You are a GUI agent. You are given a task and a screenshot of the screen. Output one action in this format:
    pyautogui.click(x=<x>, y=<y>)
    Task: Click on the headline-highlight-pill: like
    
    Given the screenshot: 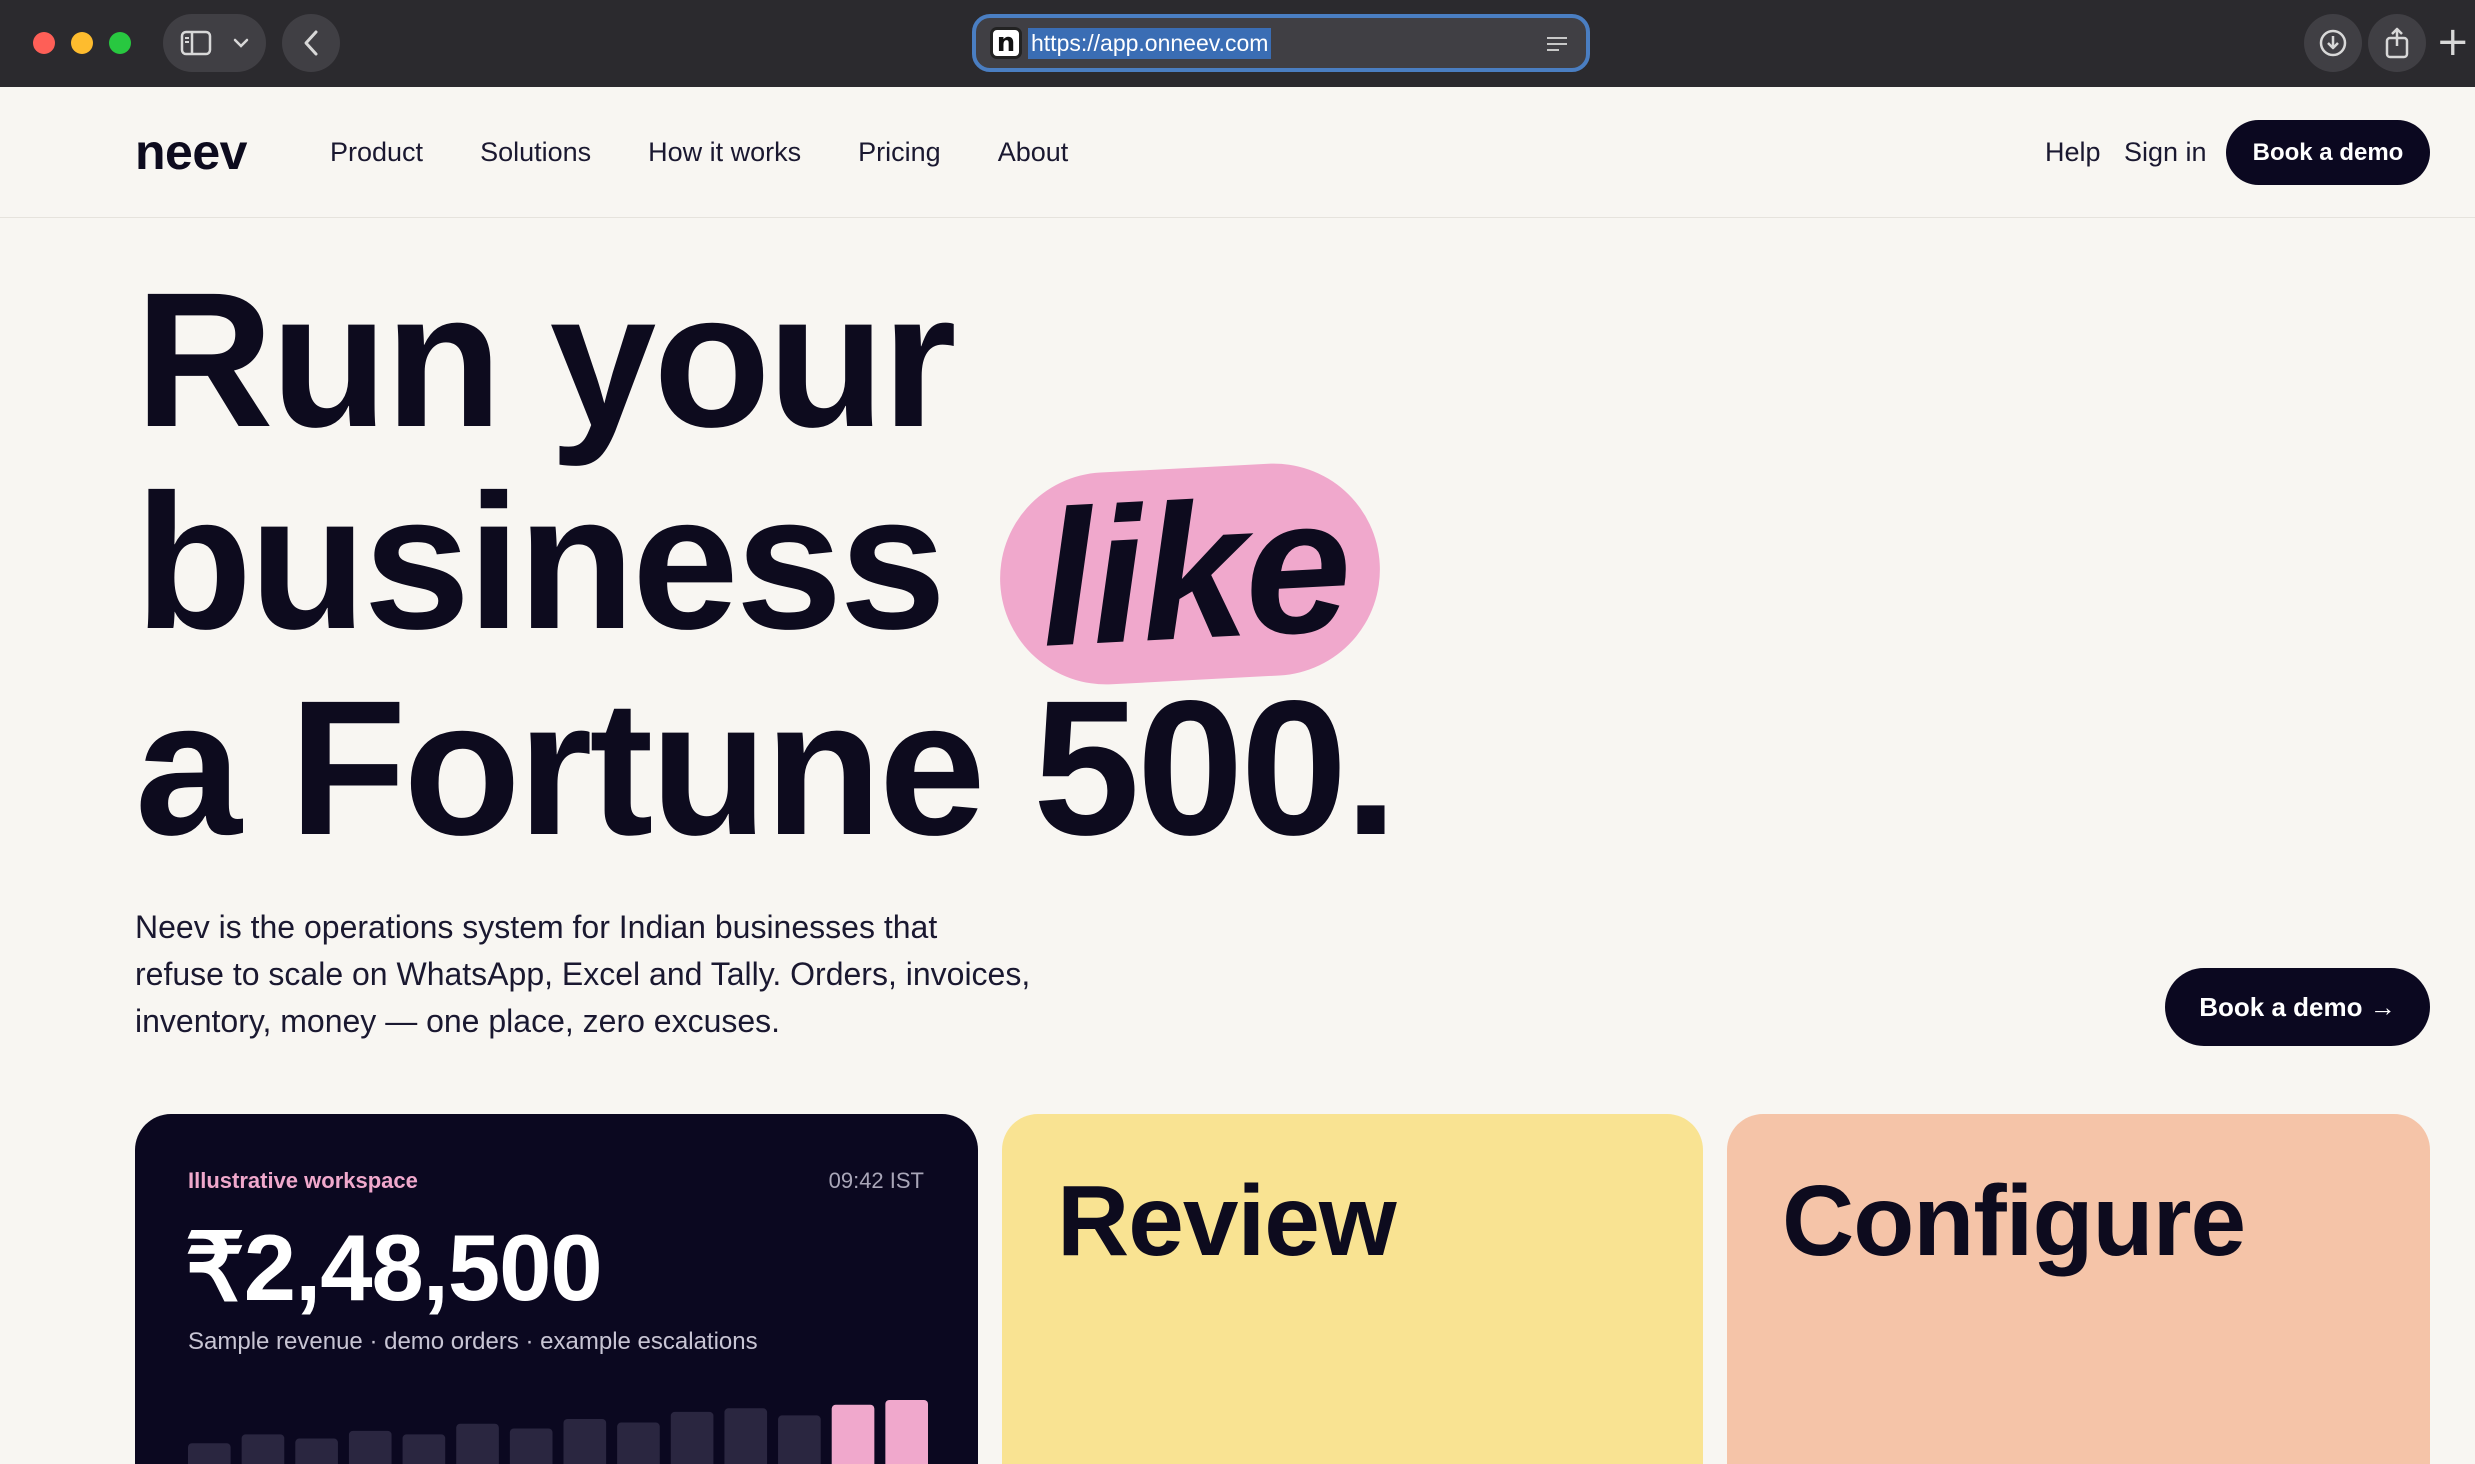 What is the action you would take?
    pyautogui.click(x=1190, y=573)
    